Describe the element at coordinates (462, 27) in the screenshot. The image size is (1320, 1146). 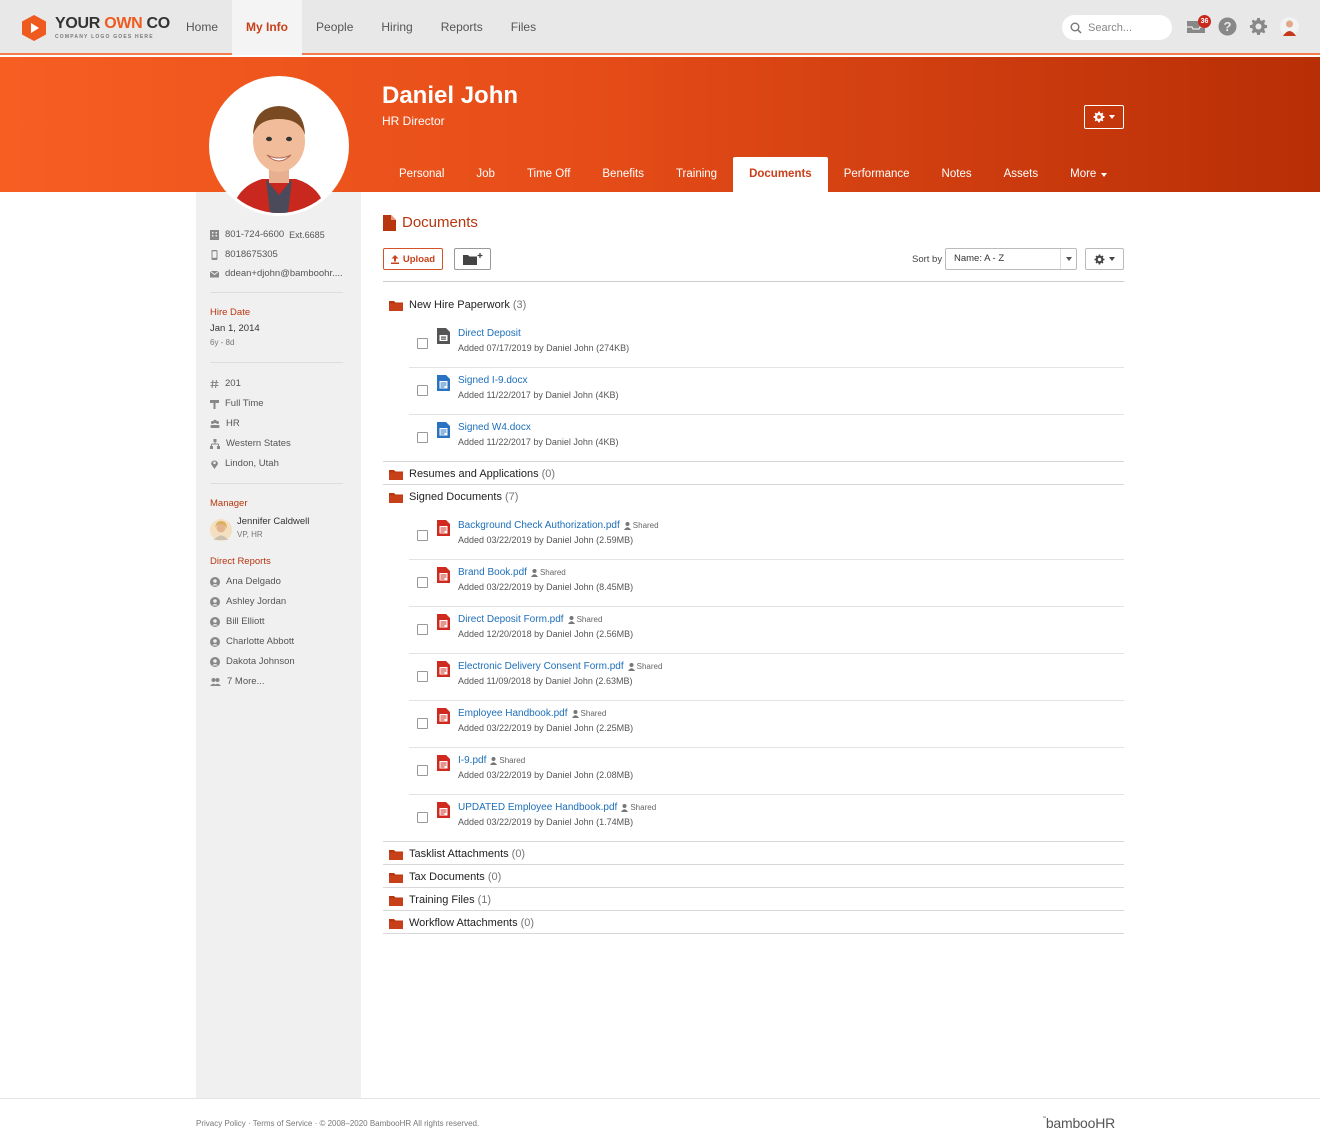
I see `nav-reports: Reports` at that location.